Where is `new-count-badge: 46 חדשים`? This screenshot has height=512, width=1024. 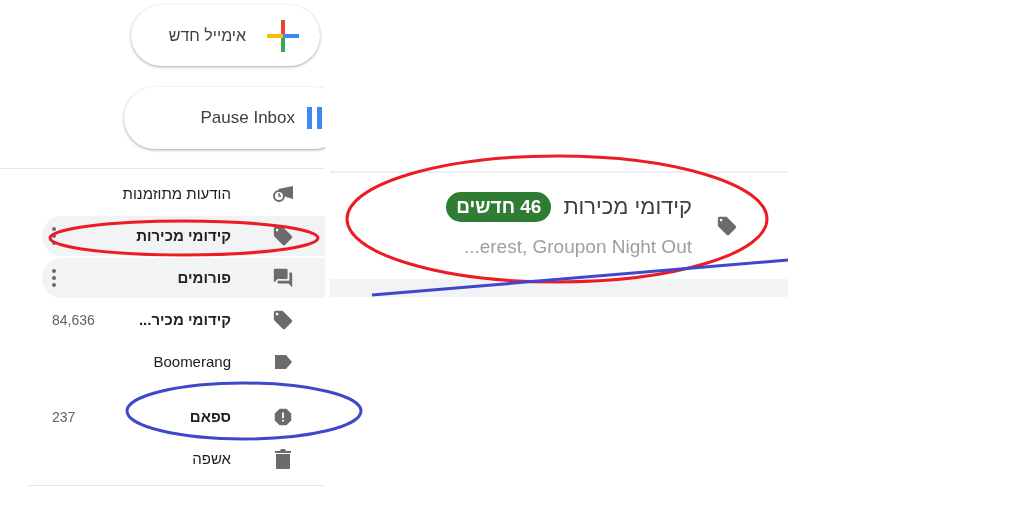
new-count-badge: 46 חדשים is located at coordinates (499, 206).